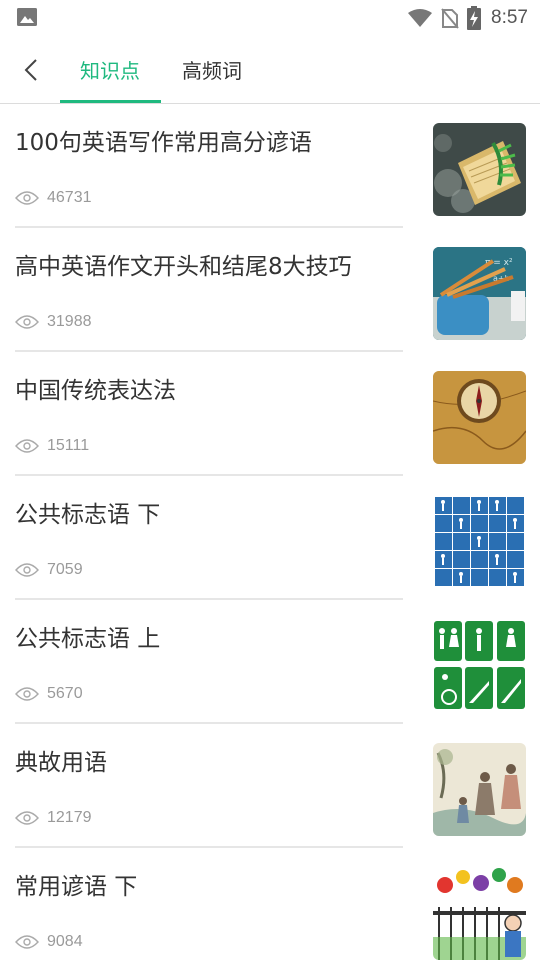 This screenshot has height=960, width=540. I want to click on view-count: 5670, so click(65, 693).